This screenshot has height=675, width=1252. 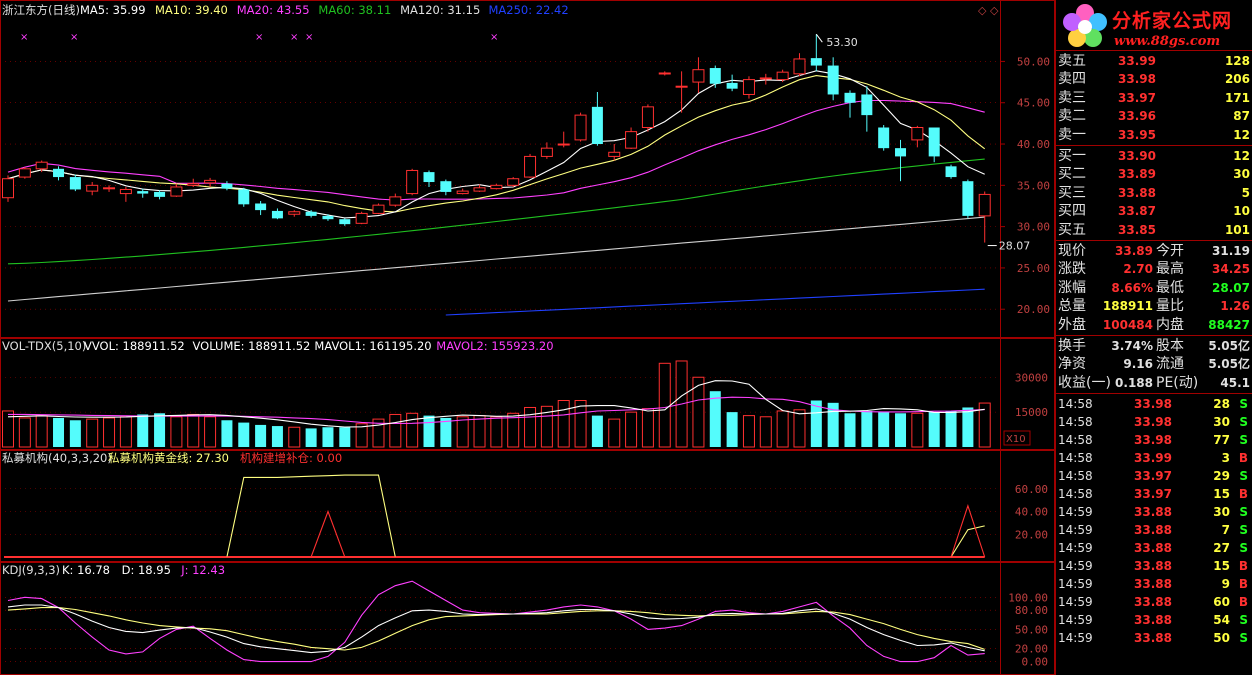 What do you see at coordinates (291, 458) in the screenshot?
I see `fund-legend-item: 机构建增补仓: 0.00` at bounding box center [291, 458].